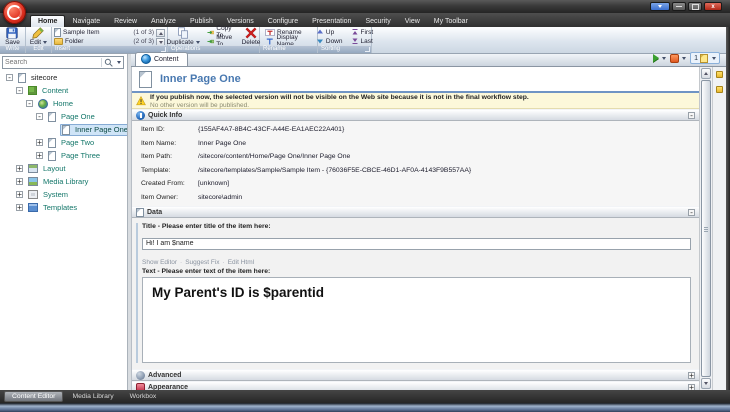 The height and width of the screenshot is (412, 730). What do you see at coordinates (63, 194) in the screenshot?
I see `tree-item-system: + System` at bounding box center [63, 194].